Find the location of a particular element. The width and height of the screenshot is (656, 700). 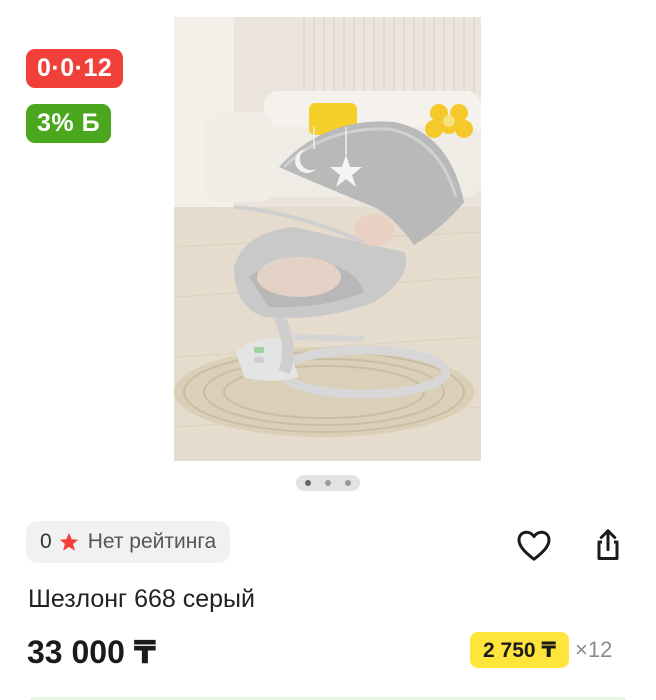

product-price: 33 000 ₸ is located at coordinates (92, 652).